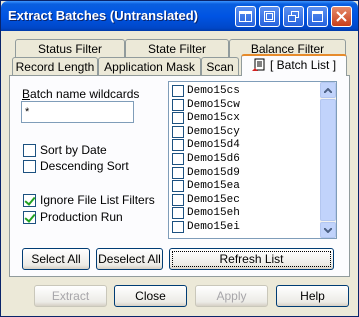  I want to click on list-item-label: Demo15cw, so click(213, 104).